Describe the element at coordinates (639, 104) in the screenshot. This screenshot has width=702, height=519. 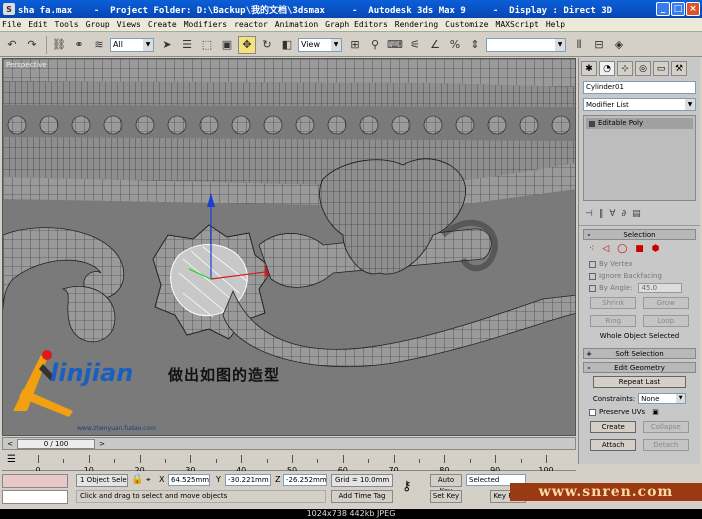
I see `modifier-list-dropdown: Modifier List ▼` at that location.